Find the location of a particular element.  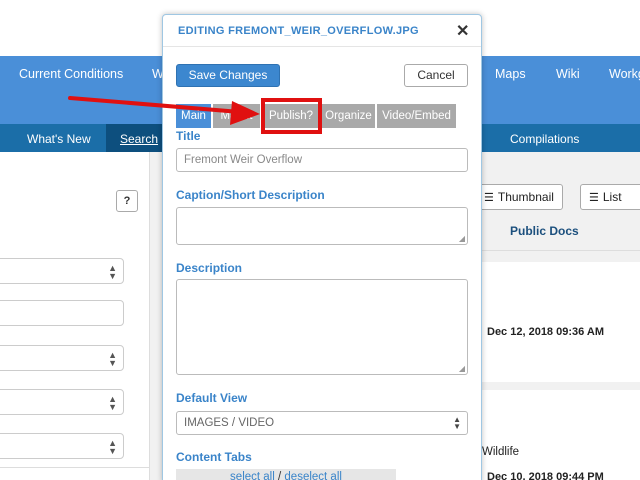

tab-map-it: Map It is located at coordinates (237, 116).